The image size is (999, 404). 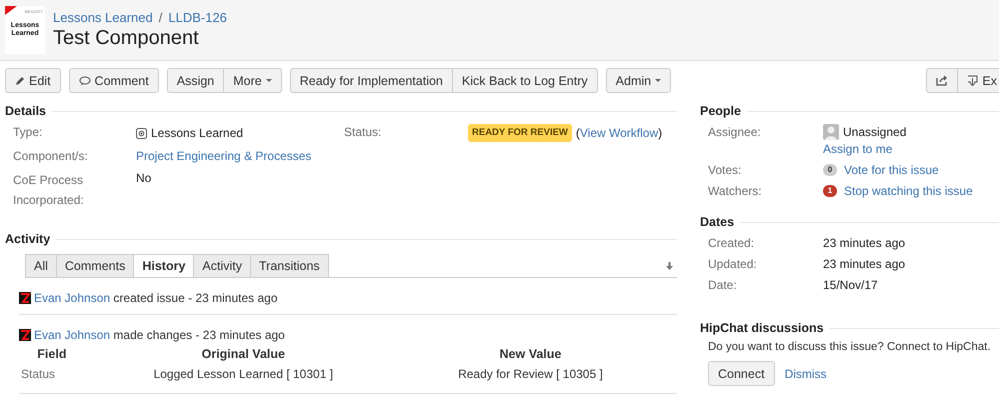 What do you see at coordinates (851, 285) in the screenshot?
I see `field-value: 15/Nov/17` at bounding box center [851, 285].